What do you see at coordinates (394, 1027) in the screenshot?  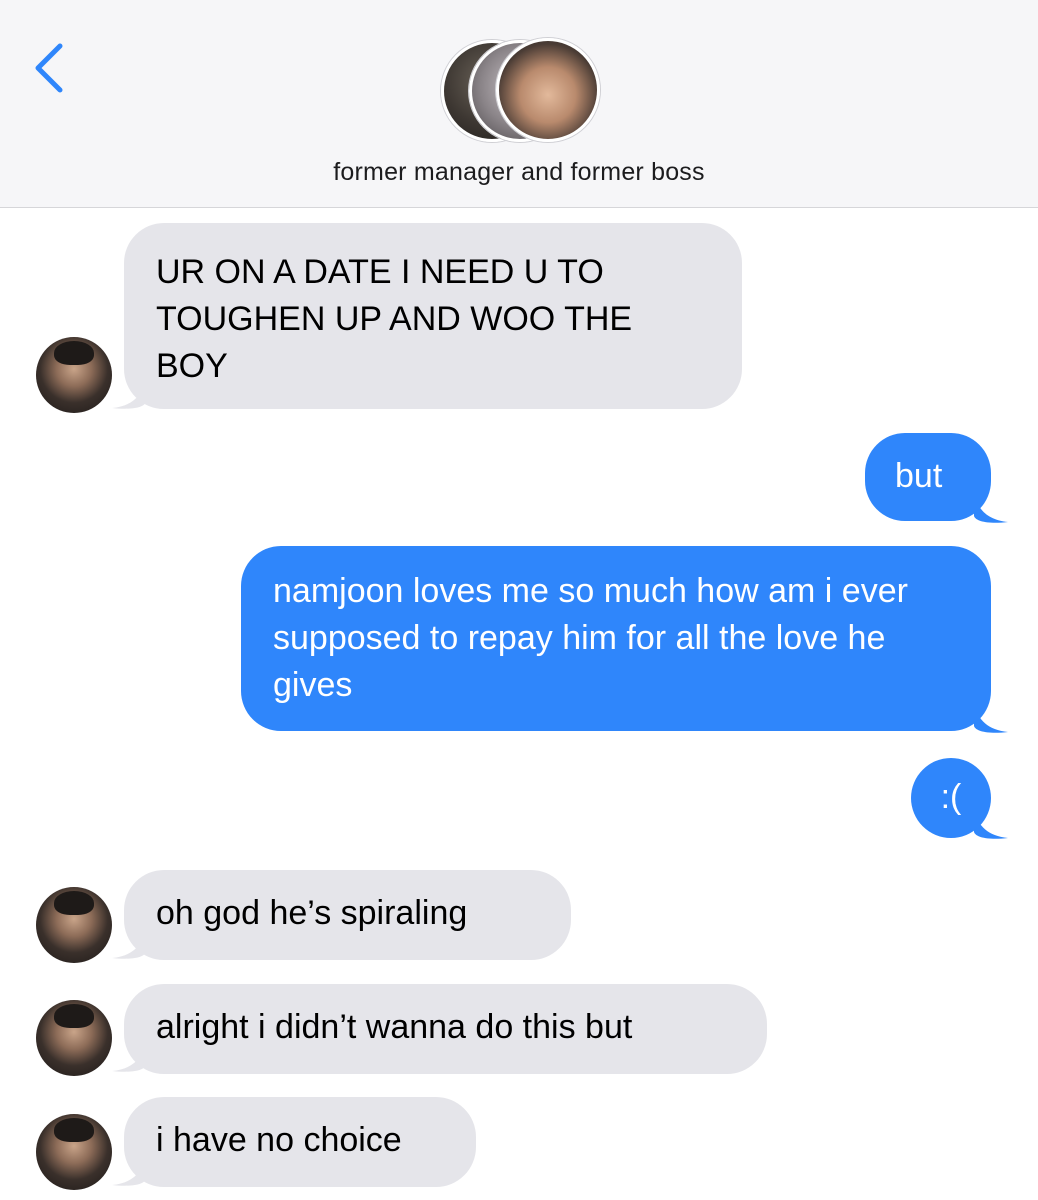 I see `message-text: alright i didn’t wanna do this but` at bounding box center [394, 1027].